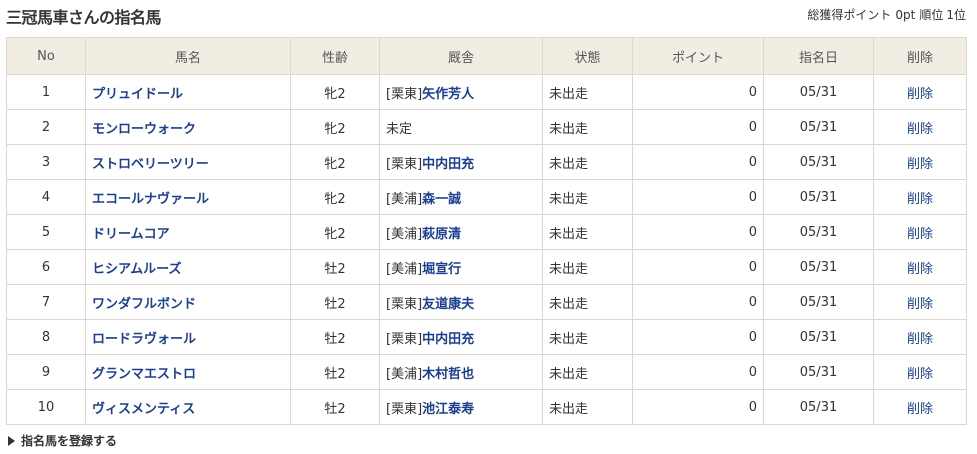  Describe the element at coordinates (84, 17) in the screenshot. I see `page-title: 三冠馬車さんの指名馬` at that location.